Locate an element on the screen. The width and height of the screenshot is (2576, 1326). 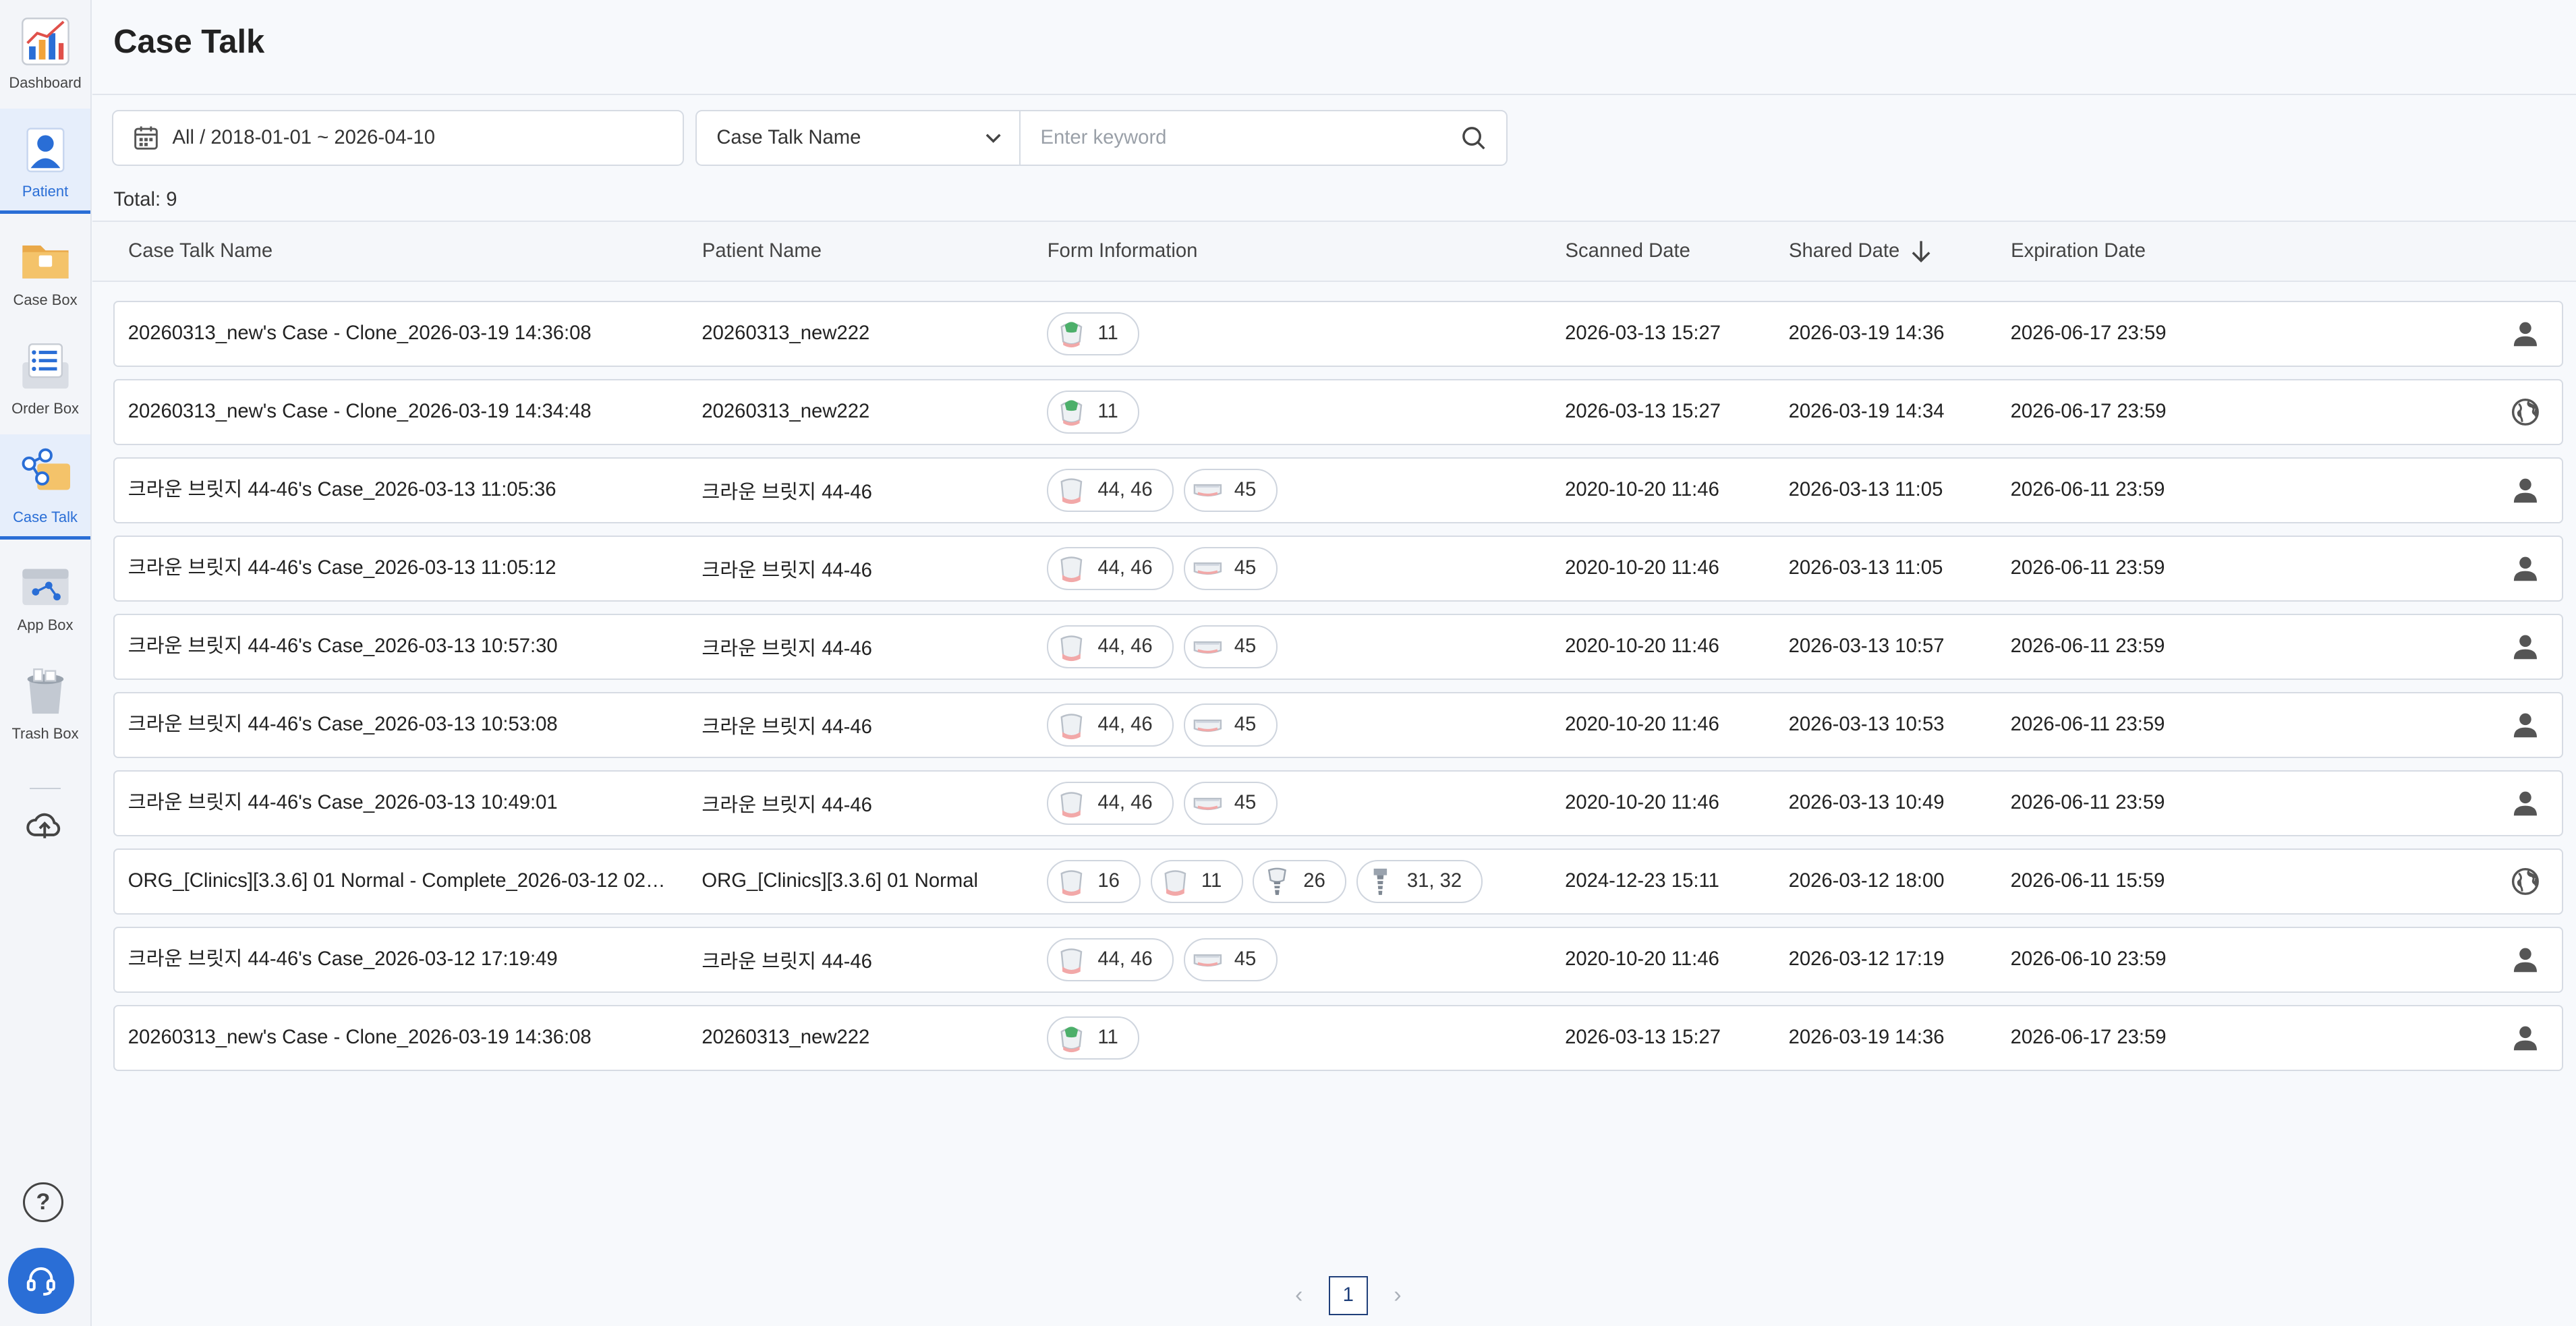
pagination: ‹ 1 › is located at coordinates (1348, 1295).